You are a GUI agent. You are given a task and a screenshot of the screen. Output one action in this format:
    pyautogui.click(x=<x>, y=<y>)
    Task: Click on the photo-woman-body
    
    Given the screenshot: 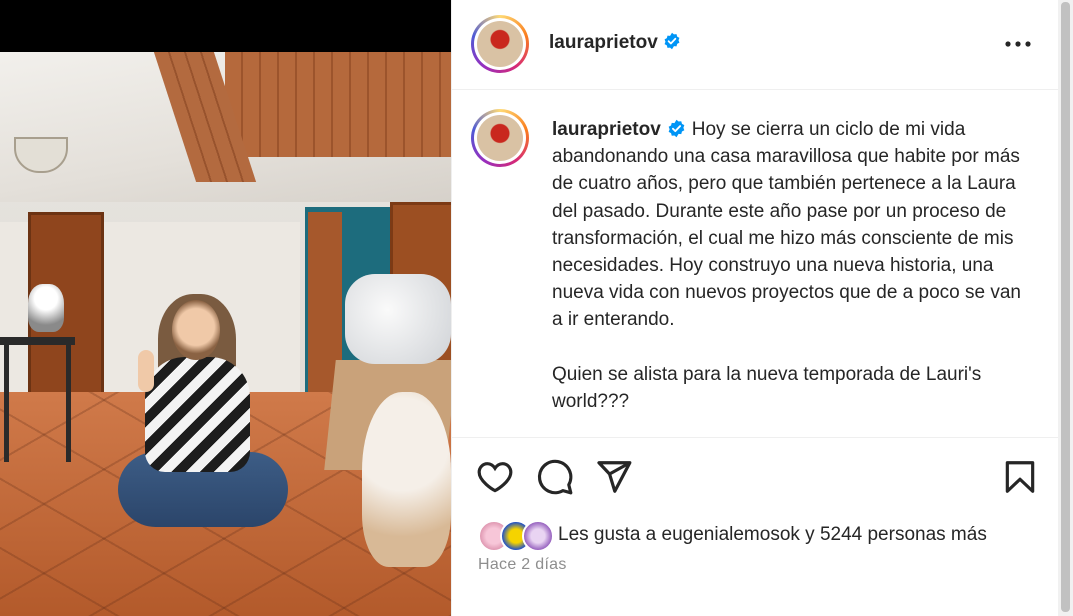 What is the action you would take?
    pyautogui.click(x=197, y=414)
    